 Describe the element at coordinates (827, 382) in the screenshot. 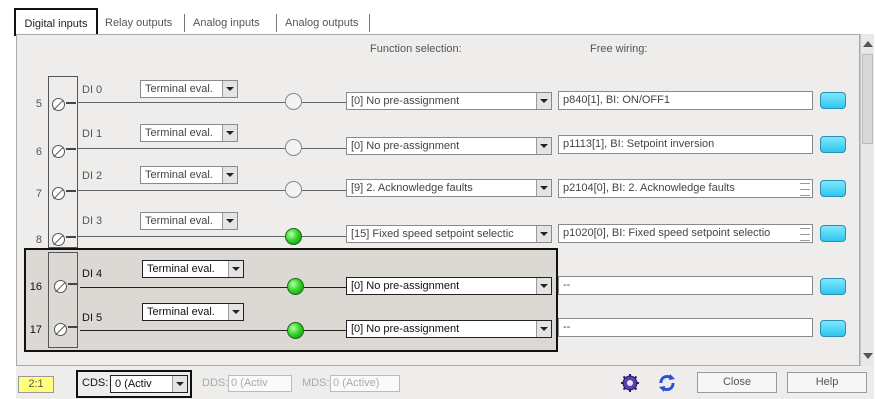

I see `help-button: Help` at that location.